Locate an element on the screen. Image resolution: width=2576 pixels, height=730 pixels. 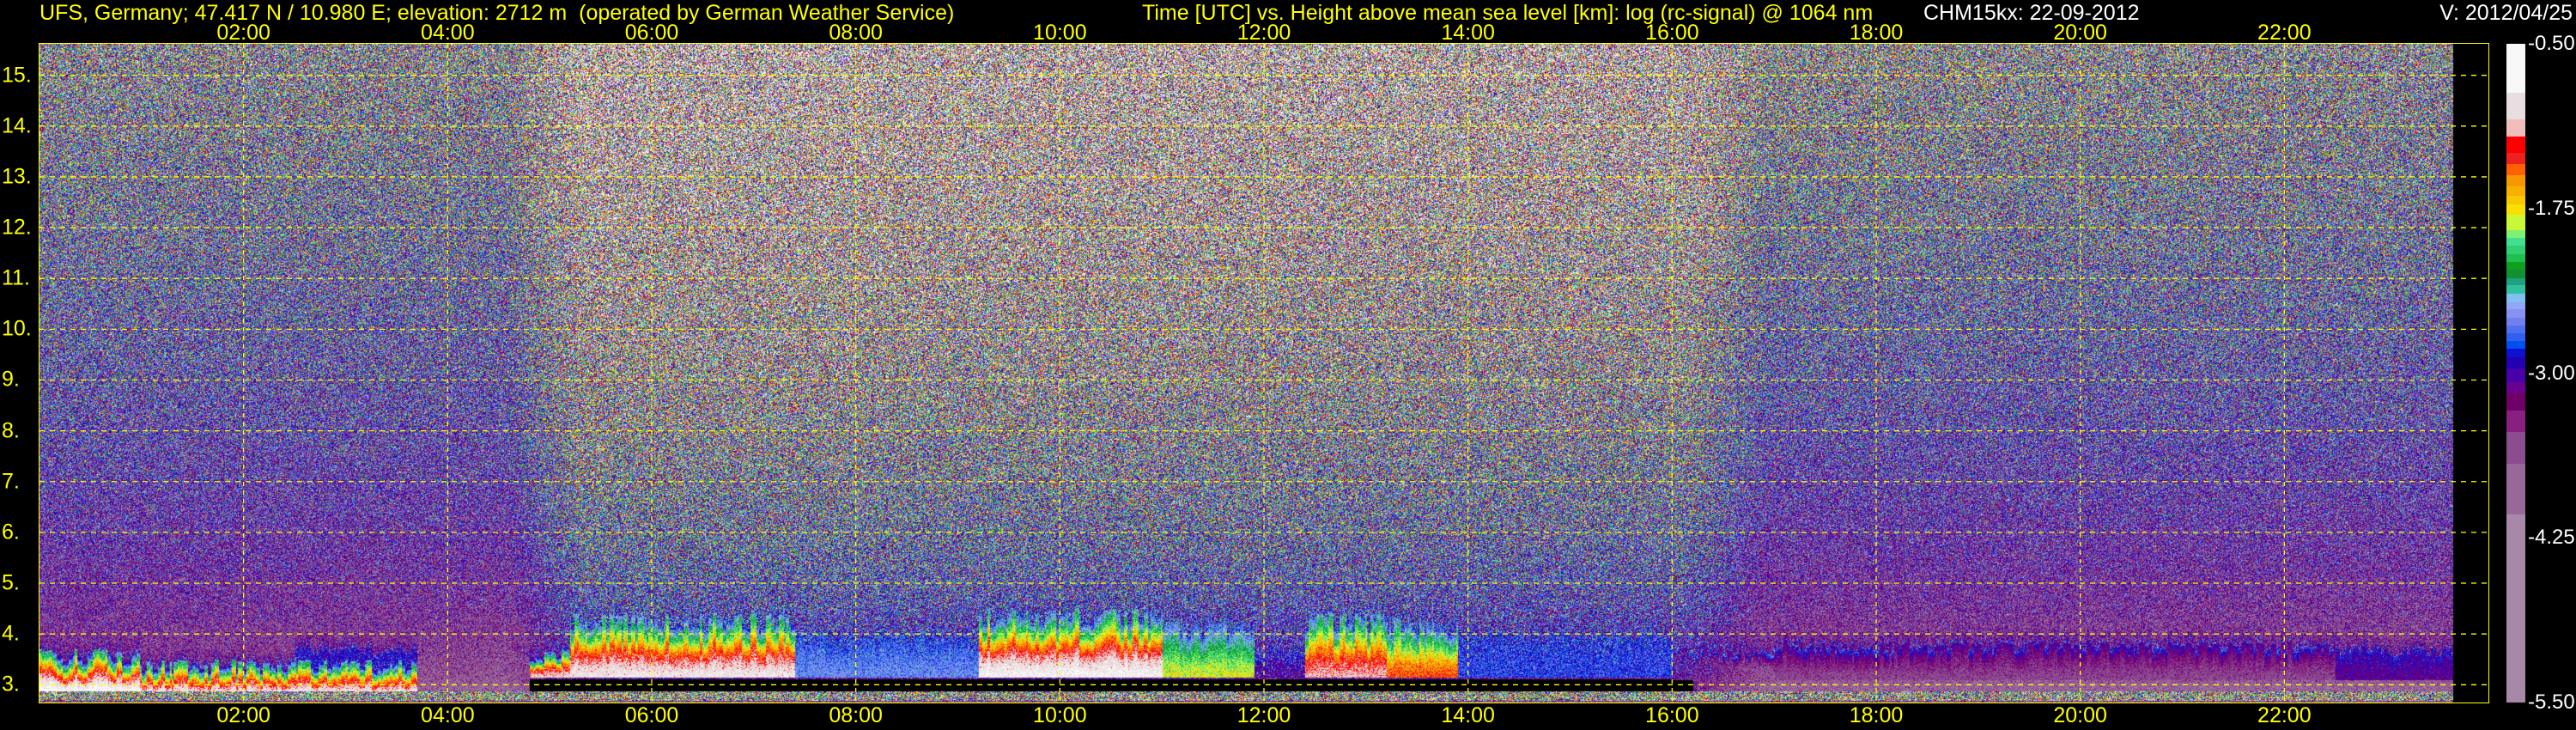
x-tick-label-top: 18:00 is located at coordinates (1877, 33).